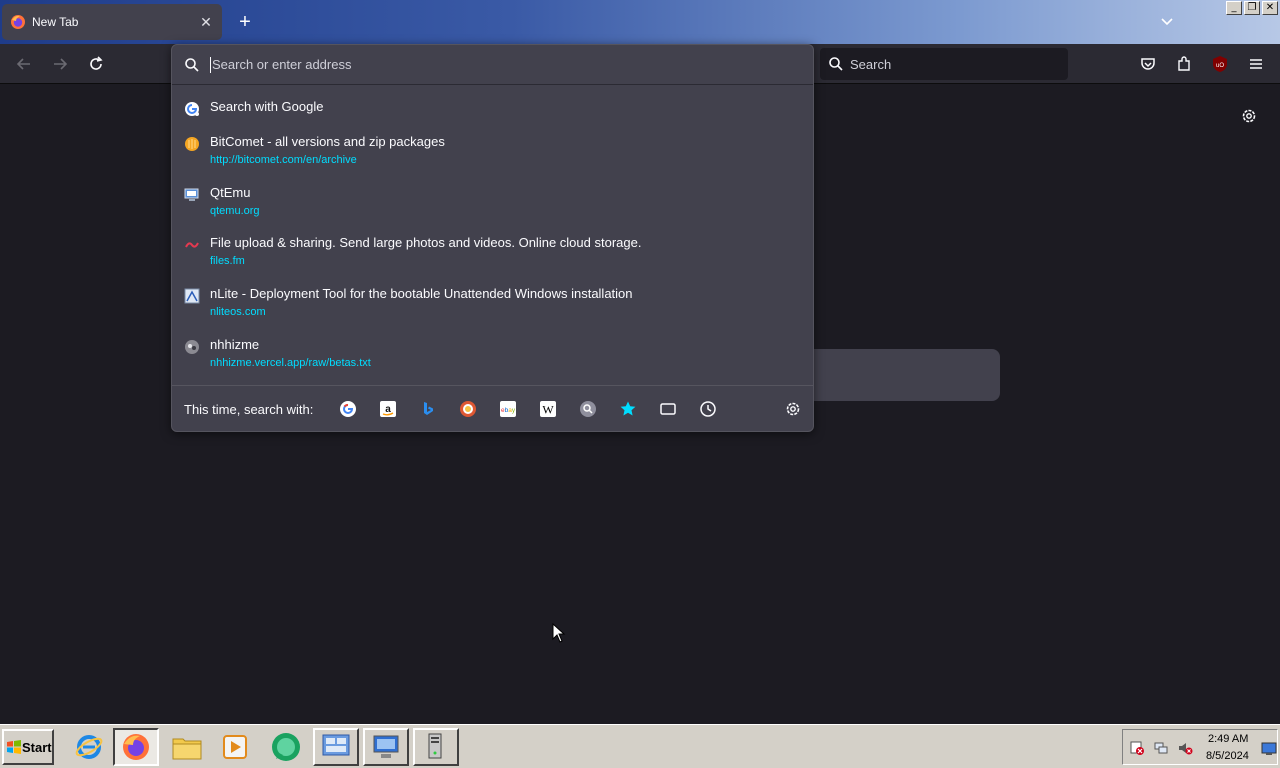 Image resolution: width=1280 pixels, height=768 pixels. I want to click on back-icon, so click(24, 64).